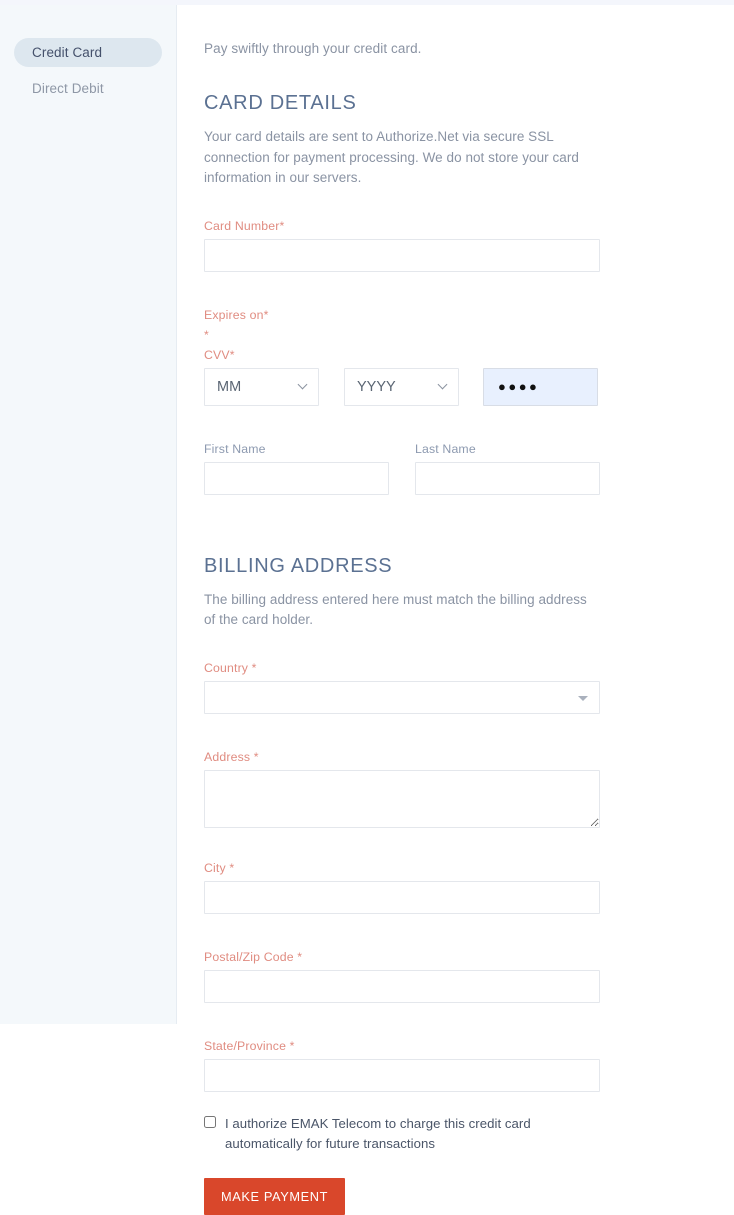  I want to click on sidebar-item-label: Credit Card, so click(67, 52).